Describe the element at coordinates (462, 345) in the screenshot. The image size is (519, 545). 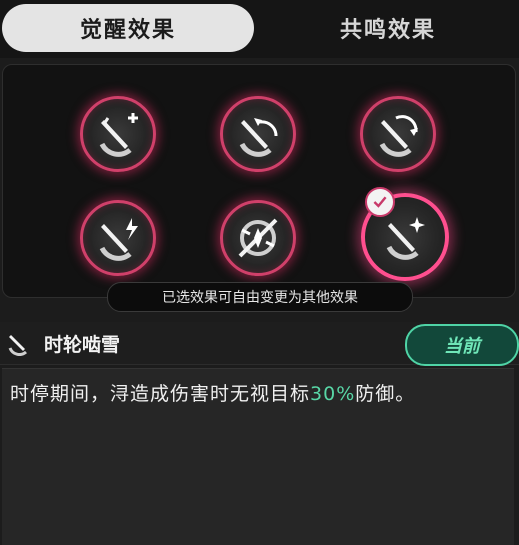
I see `current-button: 当前` at that location.